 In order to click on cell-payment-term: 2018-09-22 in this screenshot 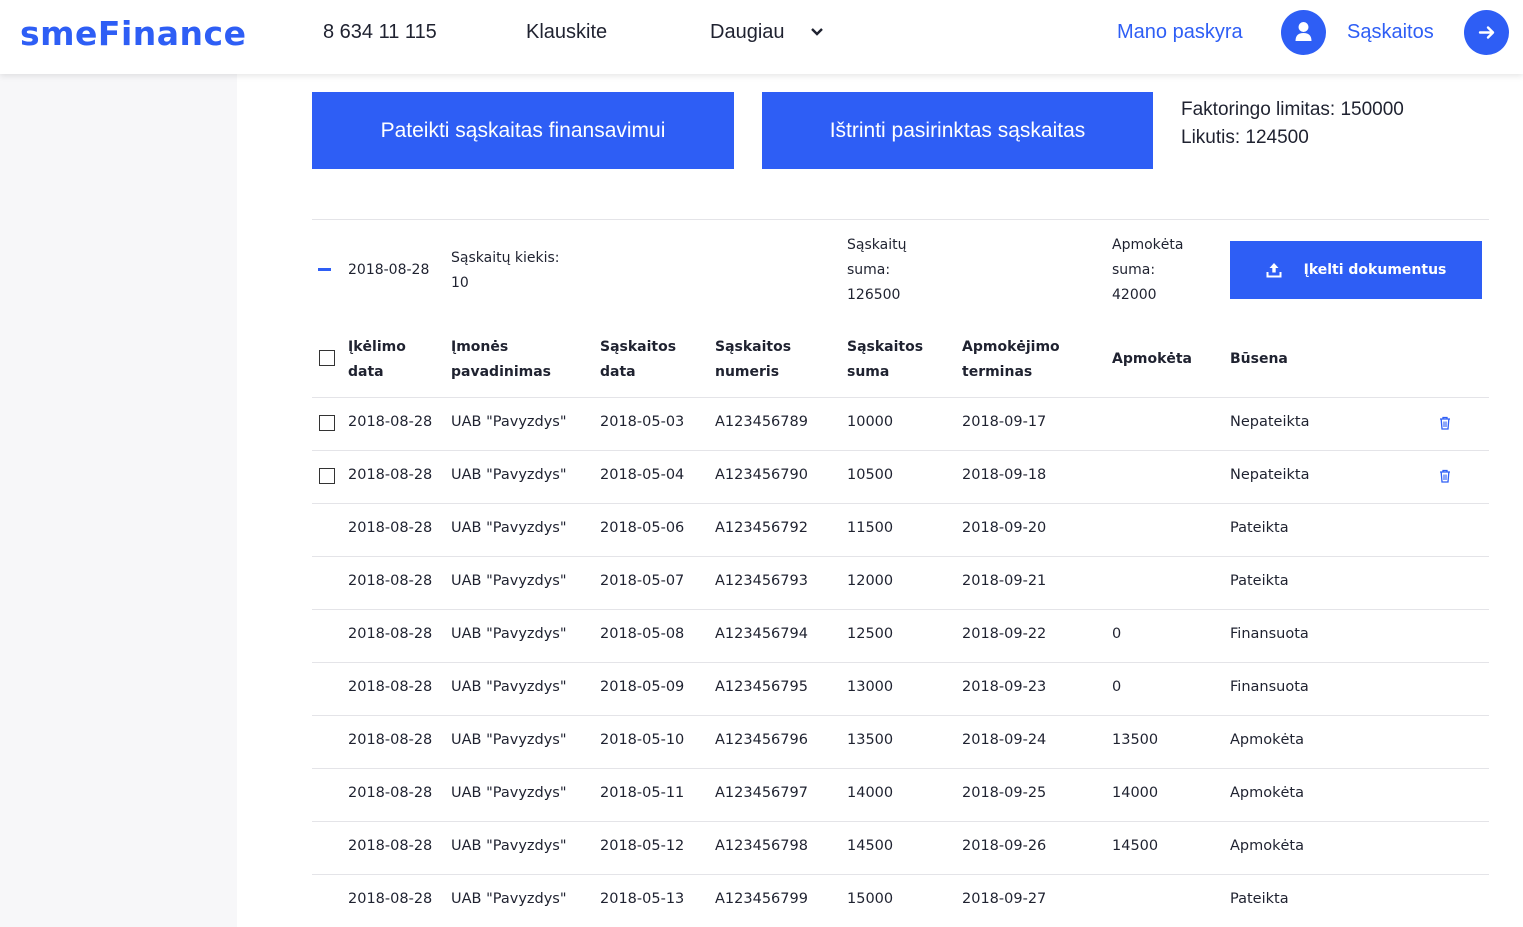, I will do `click(1004, 634)`.